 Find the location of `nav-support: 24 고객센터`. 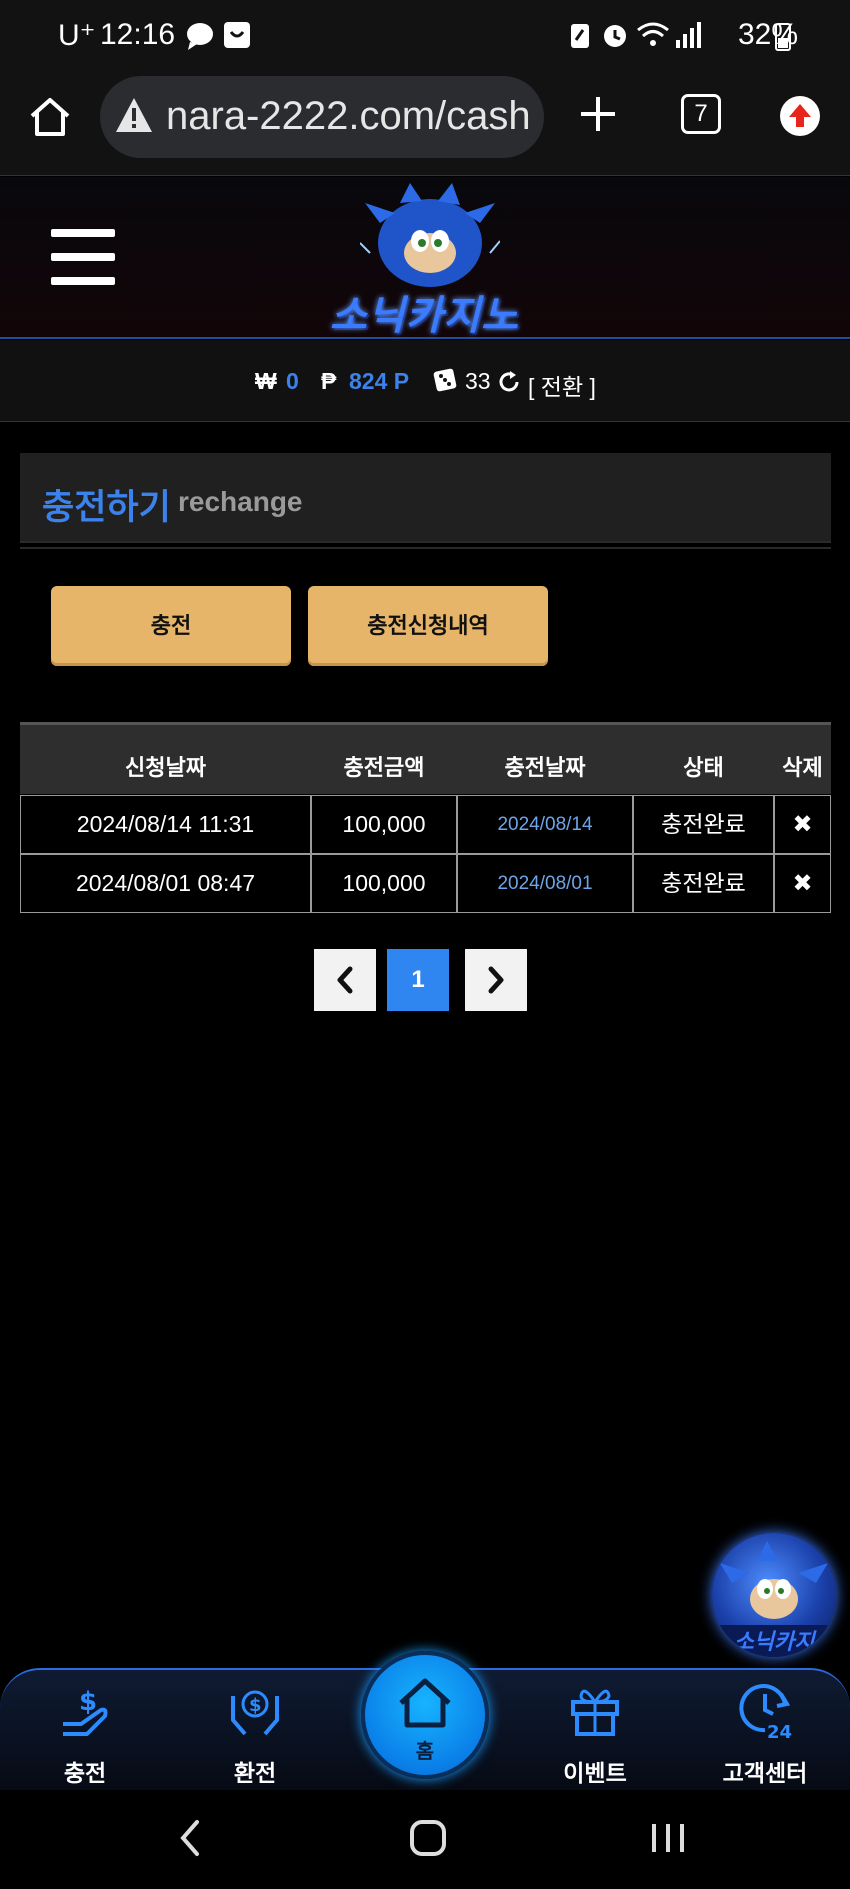

nav-support: 24 고객센터 is located at coordinates (765, 1731).